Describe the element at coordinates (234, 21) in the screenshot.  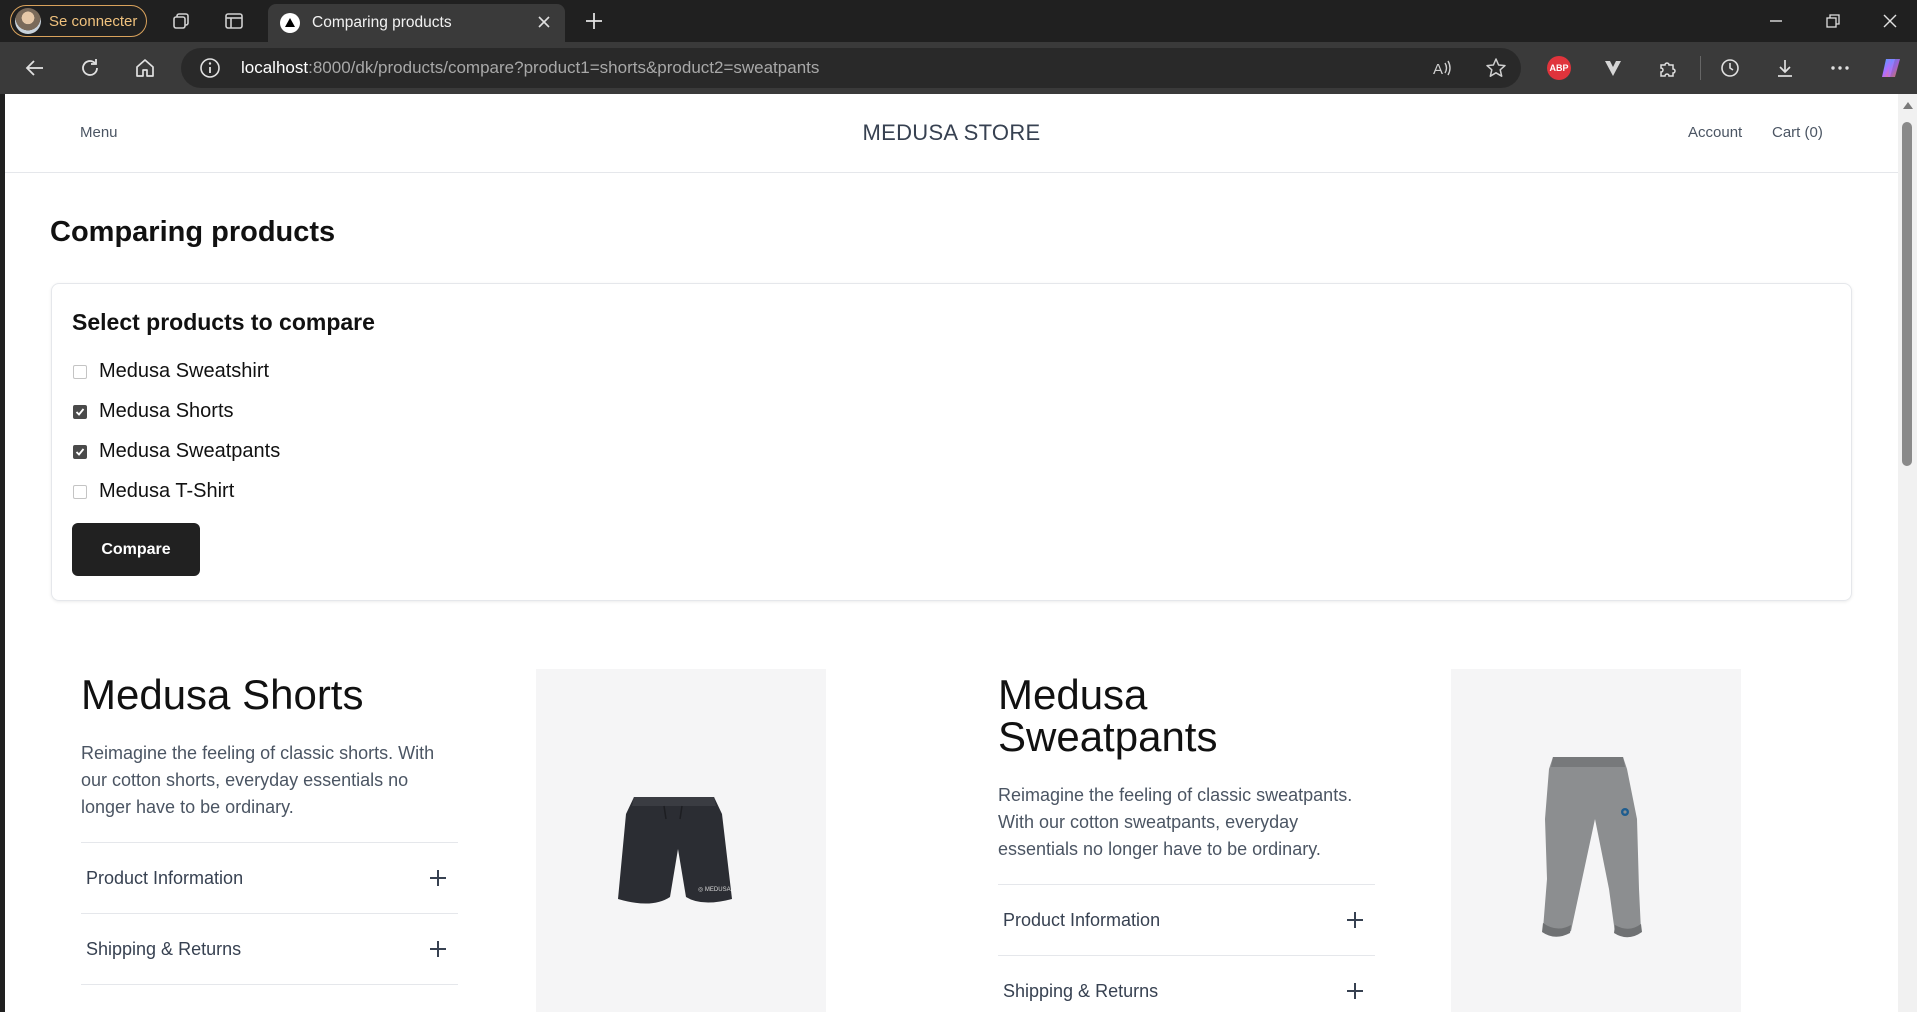
I see `tab-actions-icon` at that location.